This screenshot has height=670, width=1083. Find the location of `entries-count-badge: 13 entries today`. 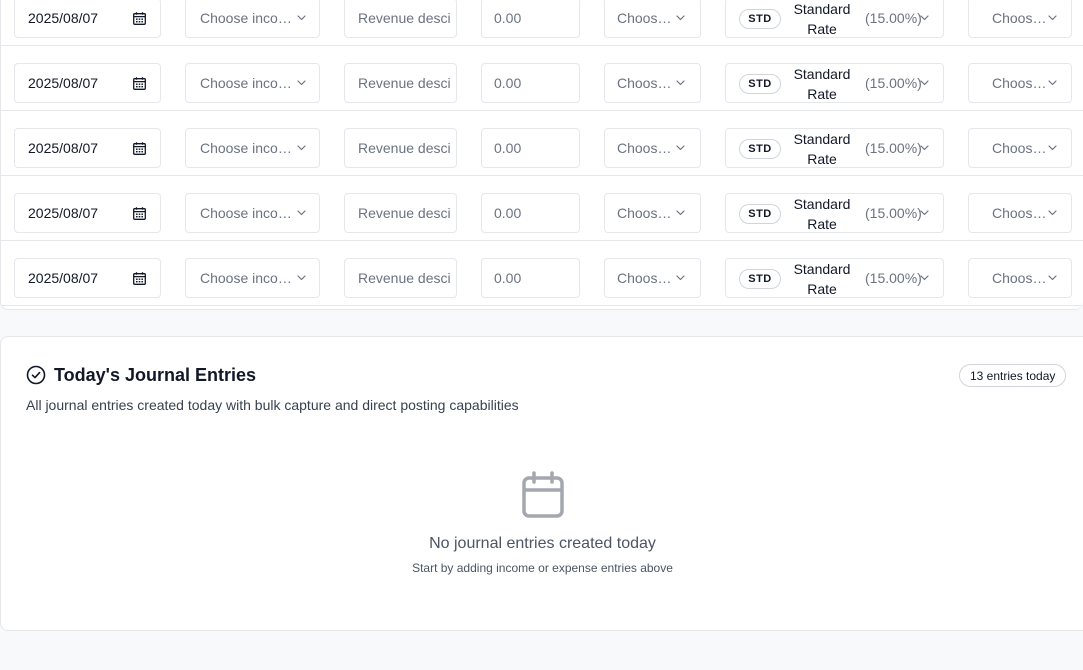

entries-count-badge: 13 entries today is located at coordinates (1013, 375).